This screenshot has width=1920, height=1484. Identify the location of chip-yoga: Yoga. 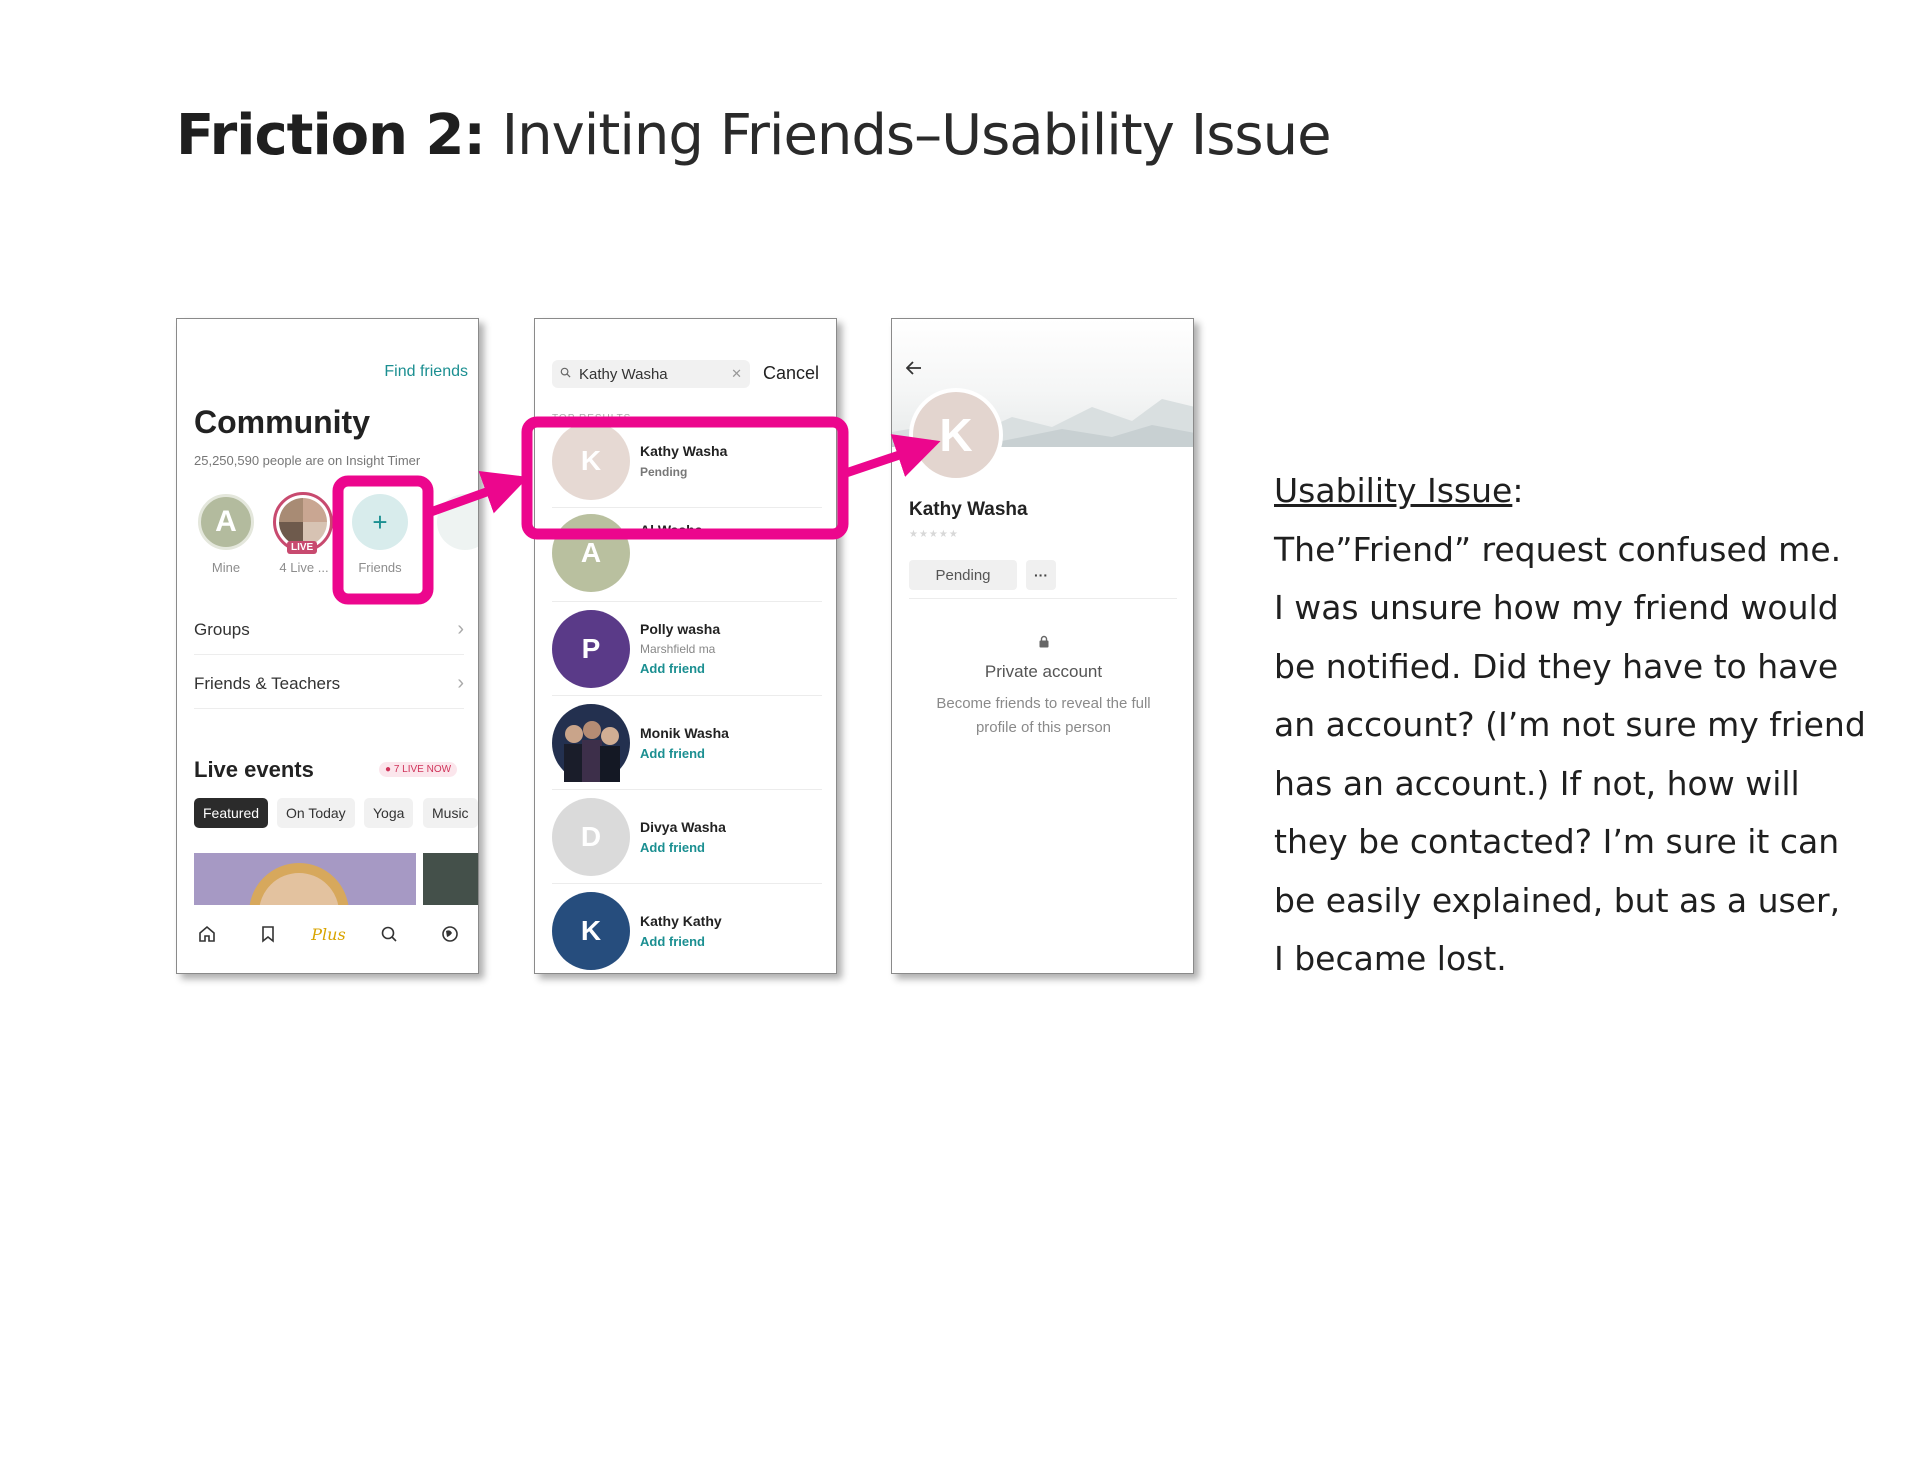
(389, 813).